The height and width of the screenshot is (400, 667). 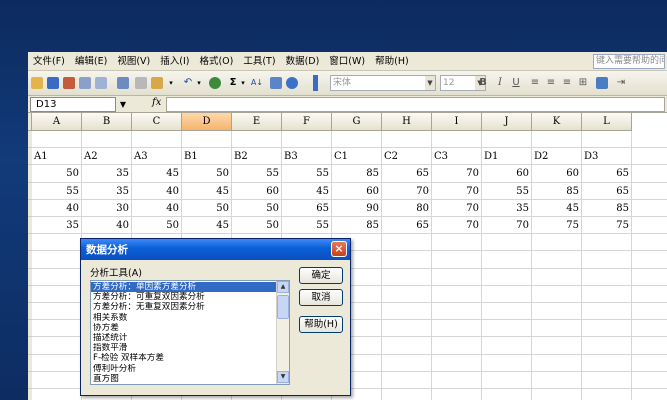 I want to click on scroll-down-icon: ▼, so click(x=283, y=377).